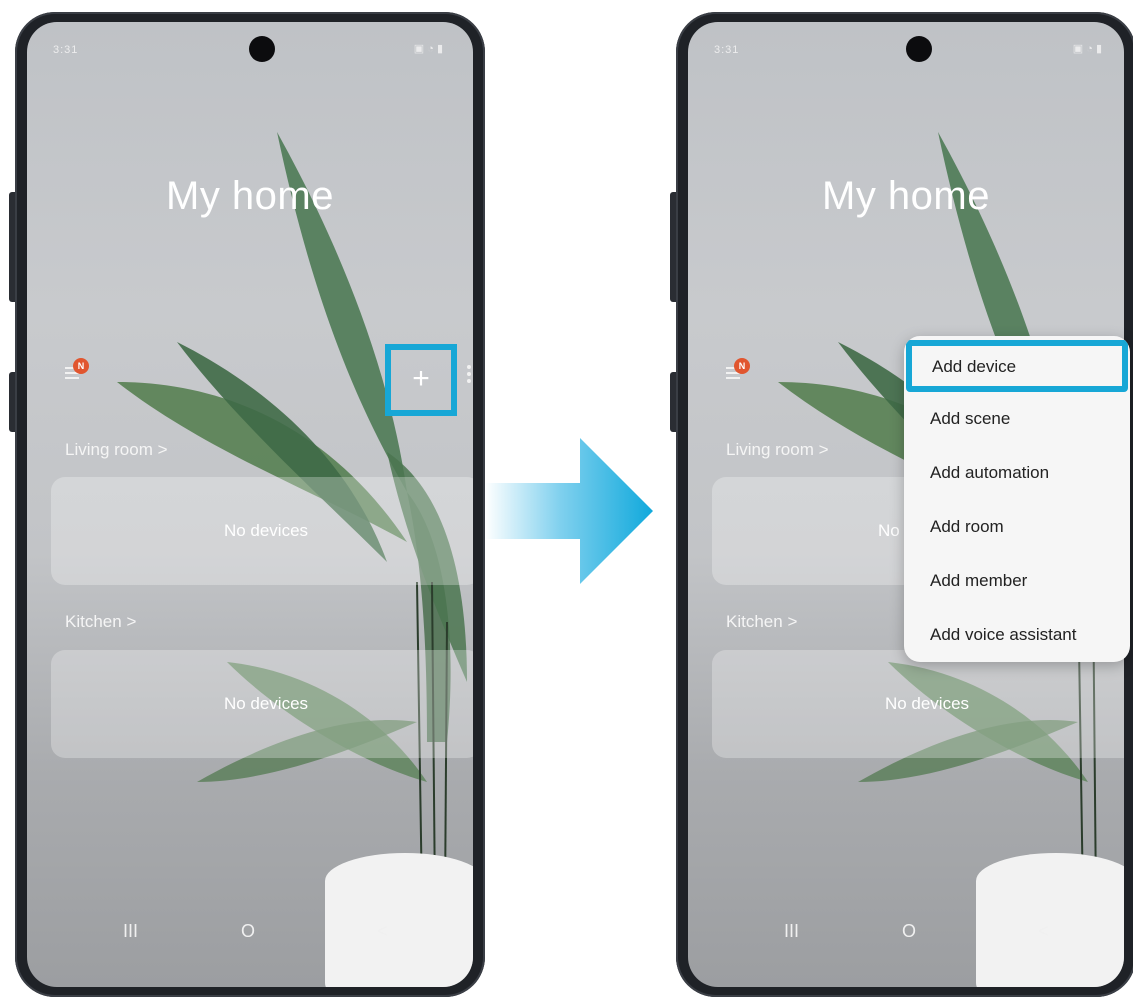  I want to click on room-card-living: No devices, so click(262, 531).